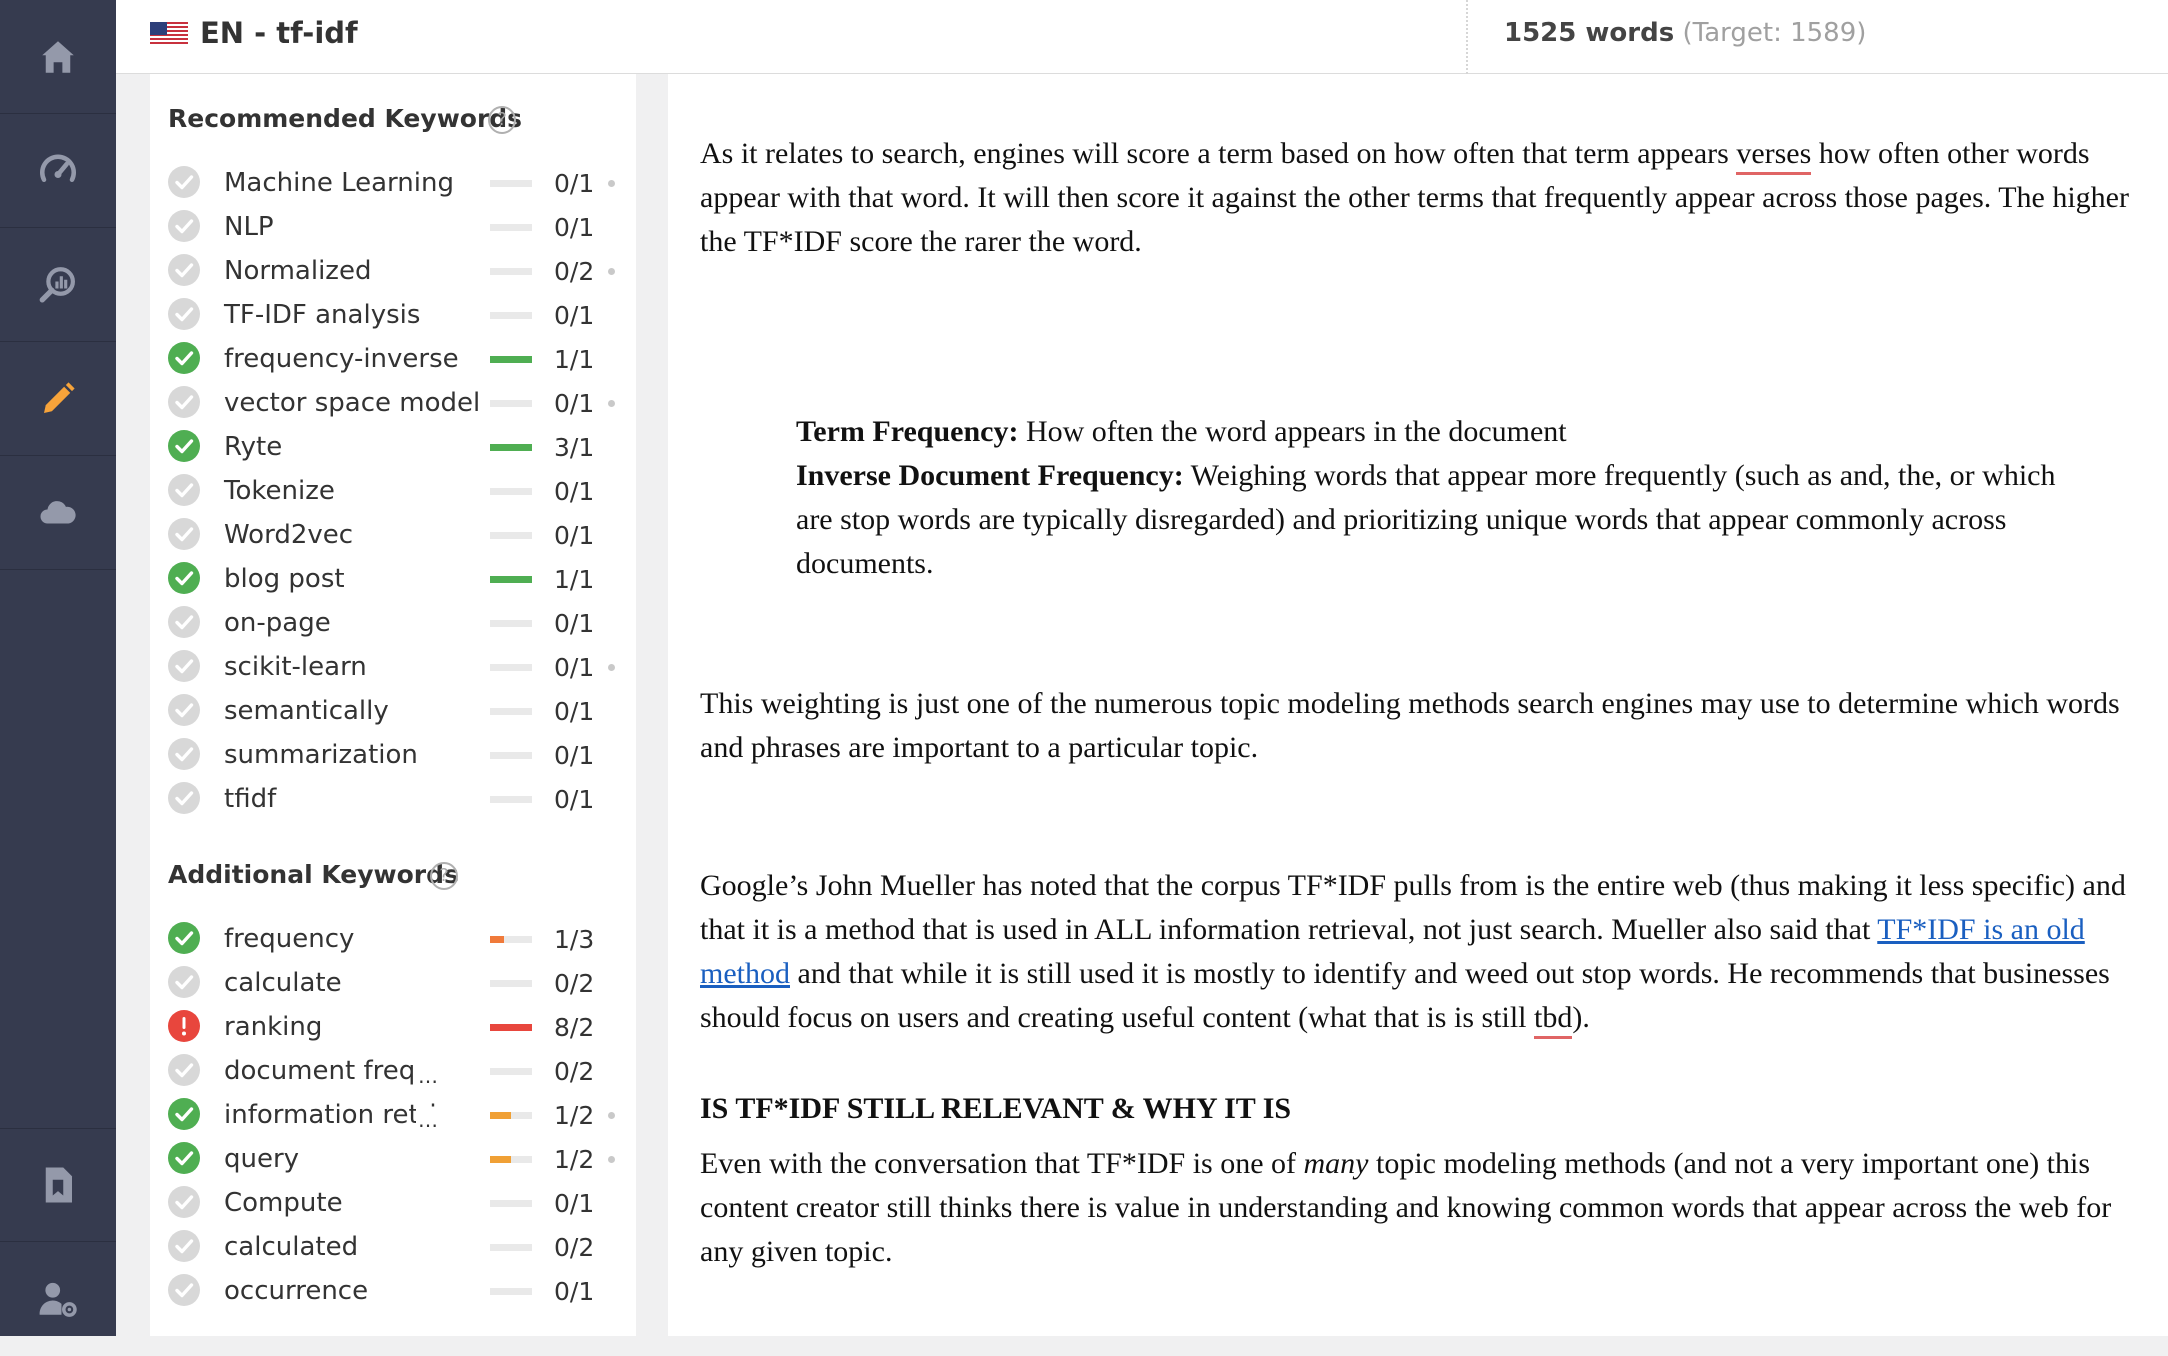  What do you see at coordinates (398, 490) in the screenshot?
I see `keyword-row: Tokenize 0/1` at bounding box center [398, 490].